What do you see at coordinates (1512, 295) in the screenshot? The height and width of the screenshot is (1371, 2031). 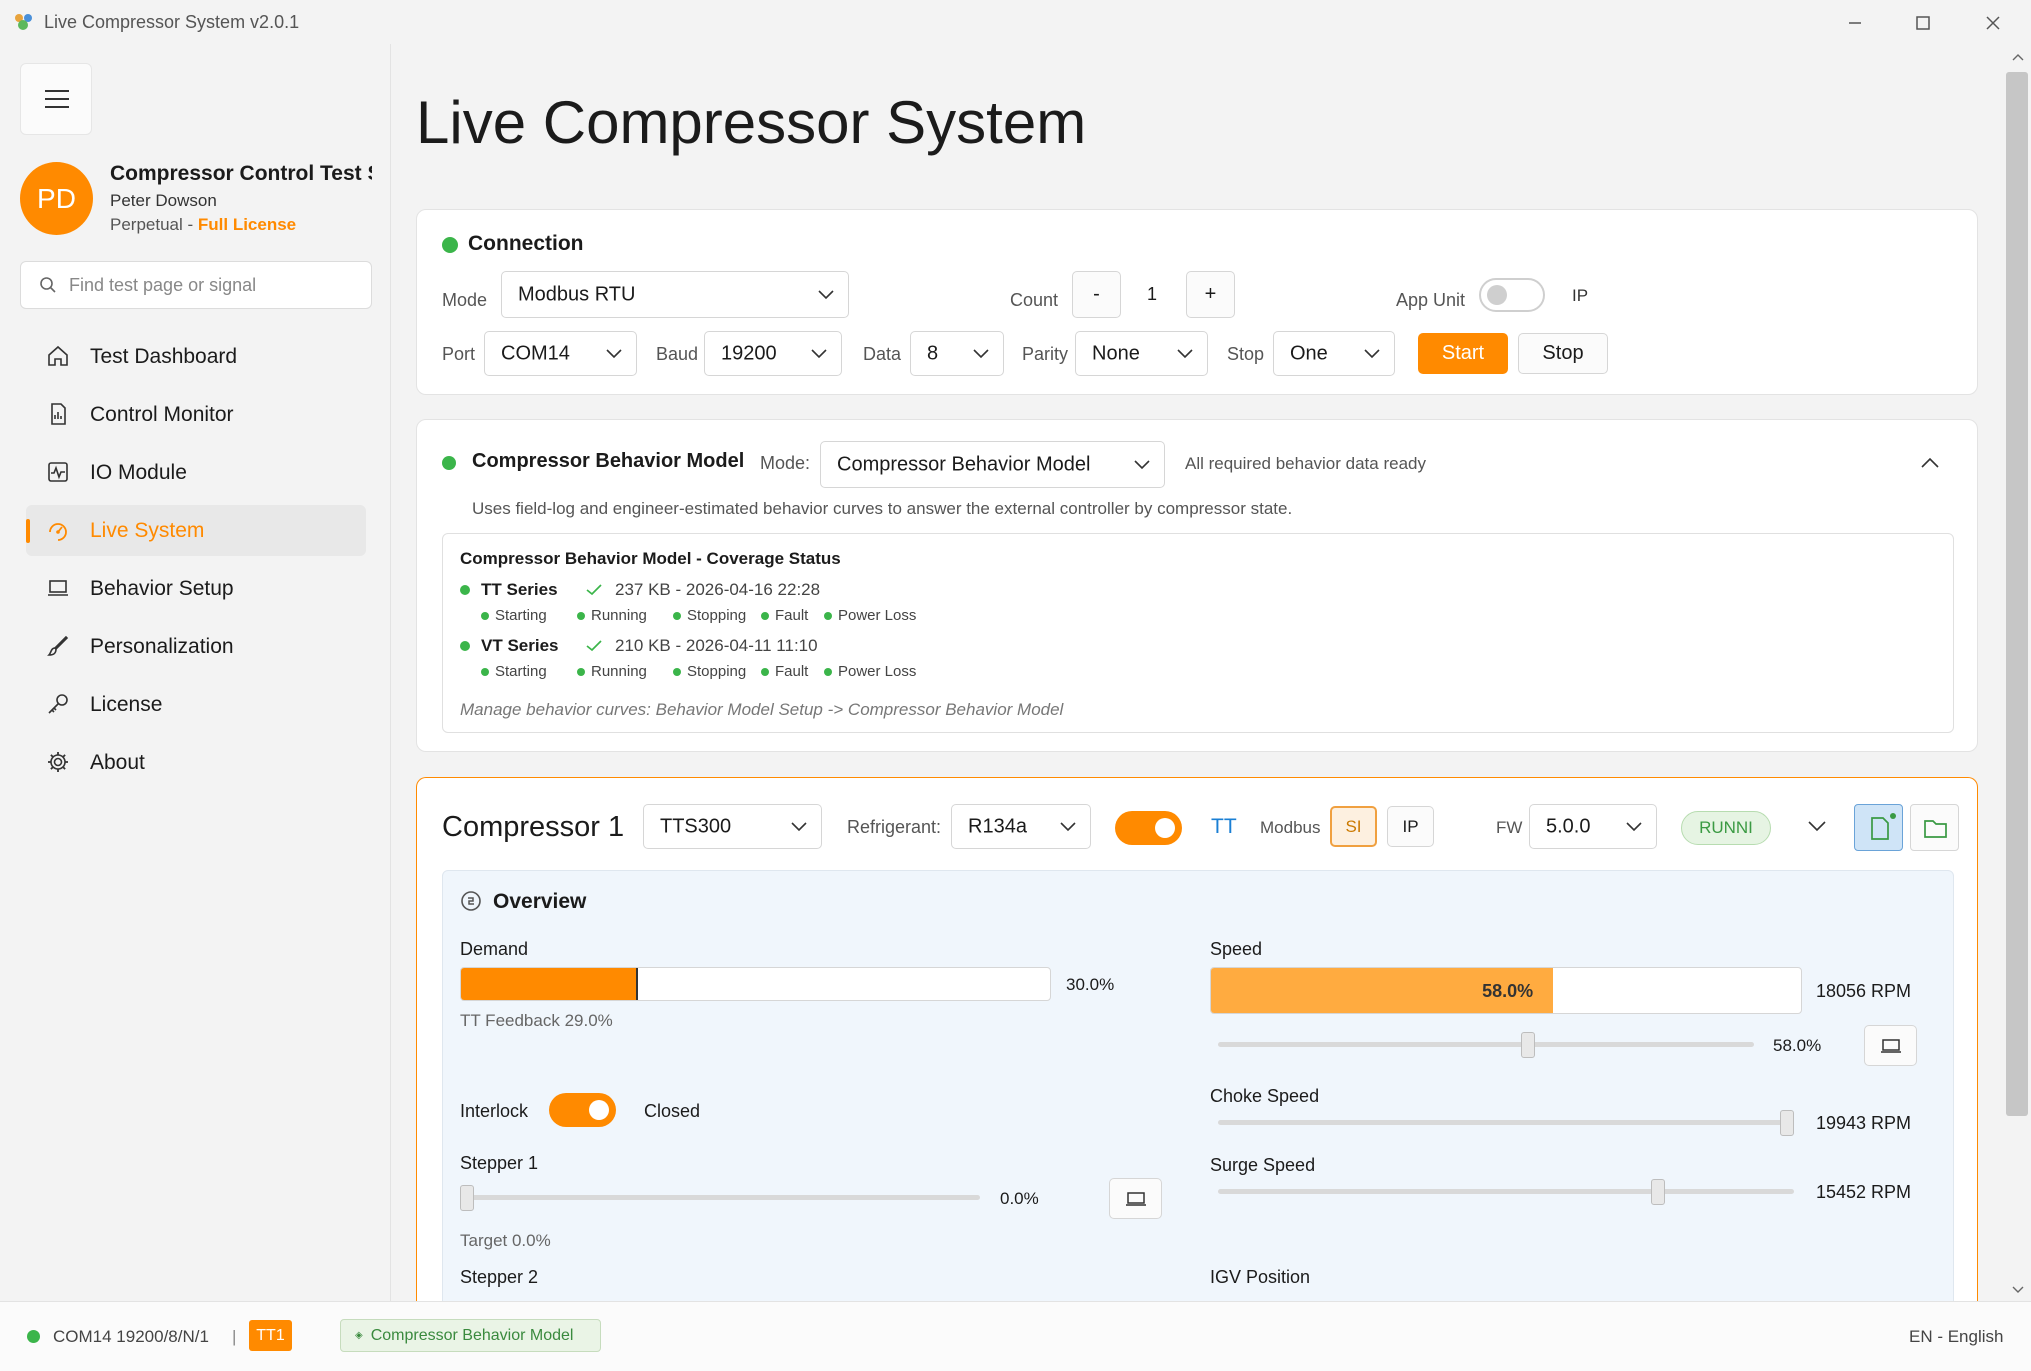 I see `app-unit-toggle` at bounding box center [1512, 295].